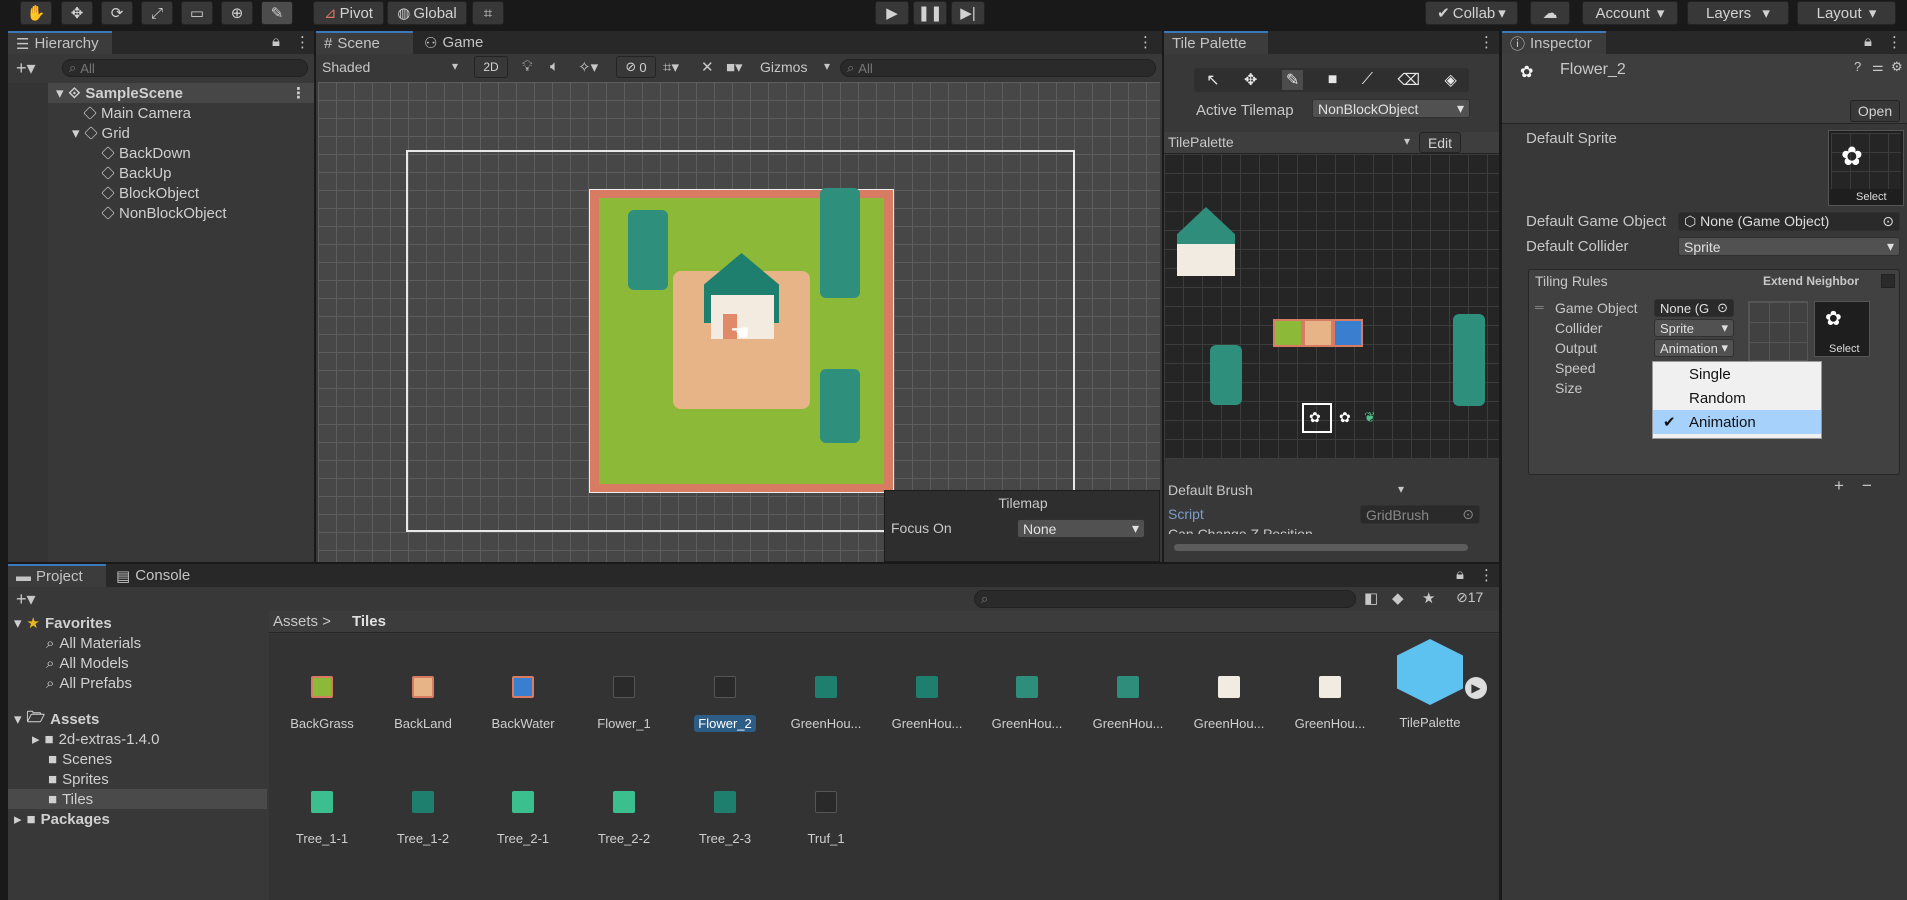 The image size is (1907, 900). Describe the element at coordinates (62, 819) in the screenshot. I see `packages-row: ▸ ■ Packages` at that location.